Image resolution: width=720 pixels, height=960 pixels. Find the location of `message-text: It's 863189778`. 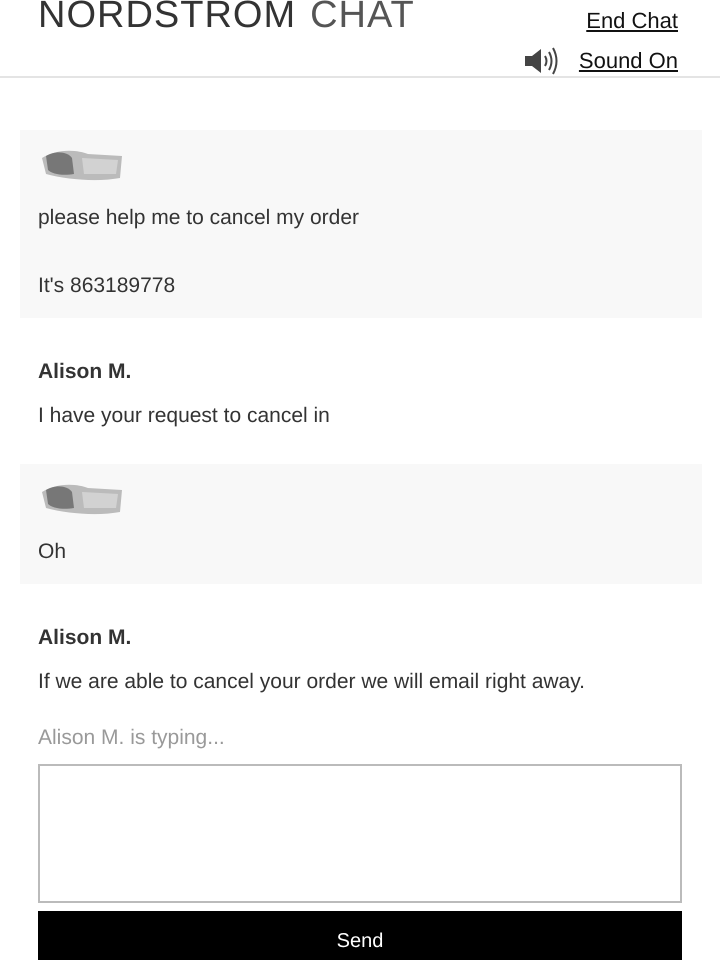

message-text: It's 863189778 is located at coordinates (107, 286).